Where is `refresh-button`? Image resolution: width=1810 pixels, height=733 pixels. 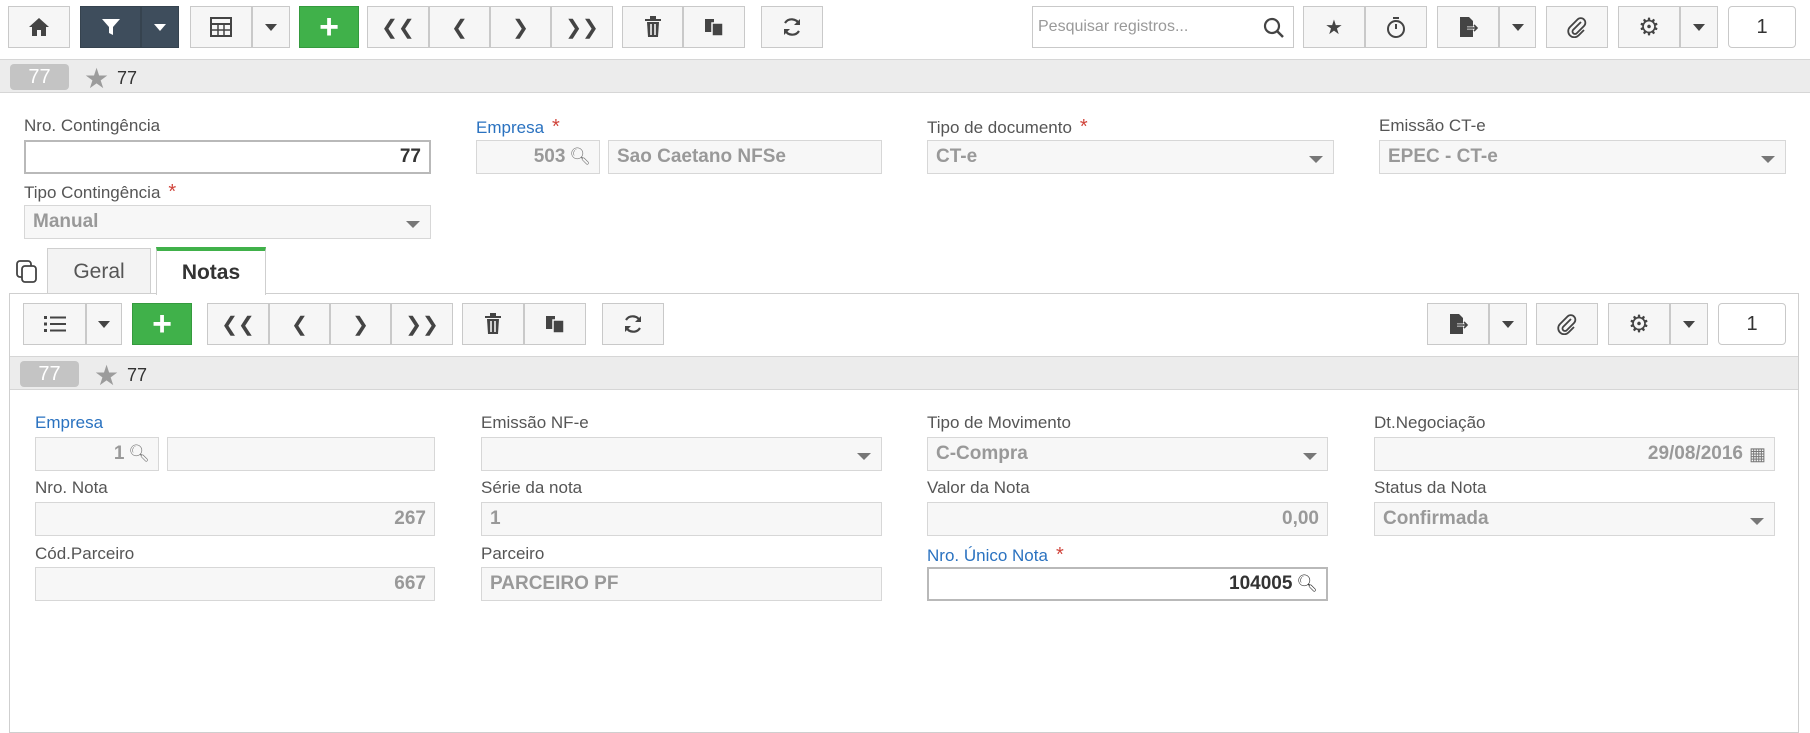
refresh-button is located at coordinates (792, 27).